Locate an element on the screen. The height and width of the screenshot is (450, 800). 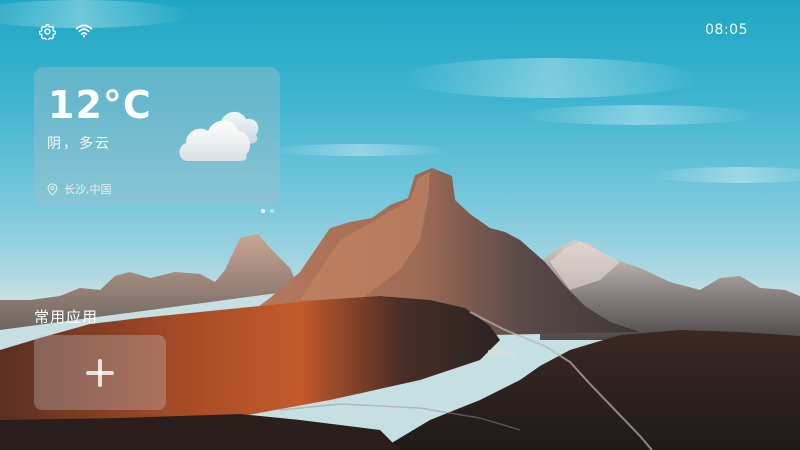
wifi-button is located at coordinates (84, 31).